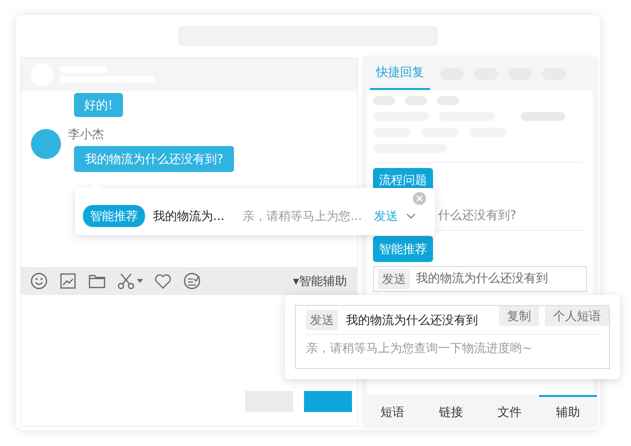 The image size is (631, 446). Describe the element at coordinates (319, 281) in the screenshot. I see `assist-toggle: ▾智能辅助` at that location.